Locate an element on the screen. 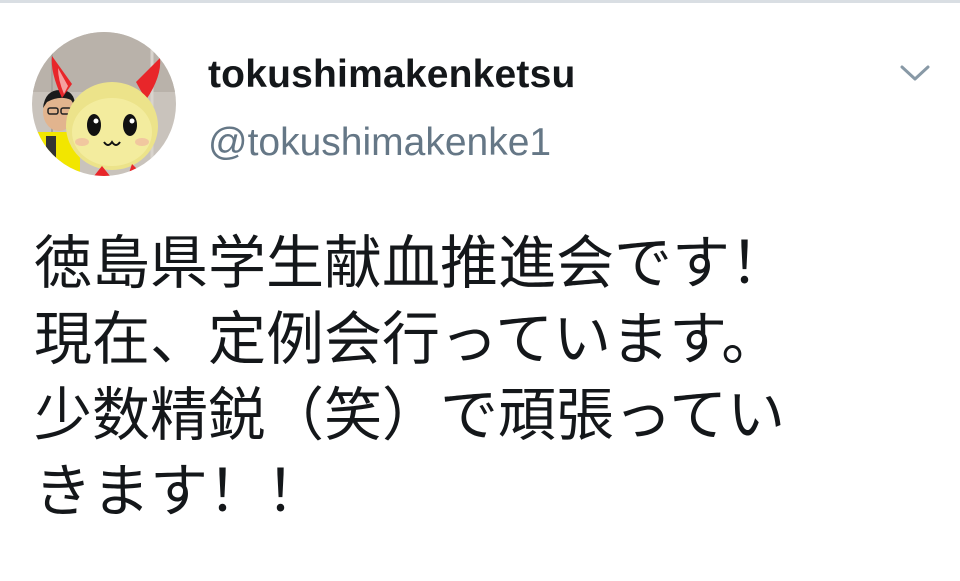  display-name: tokushimakenketsu is located at coordinates (392, 75).